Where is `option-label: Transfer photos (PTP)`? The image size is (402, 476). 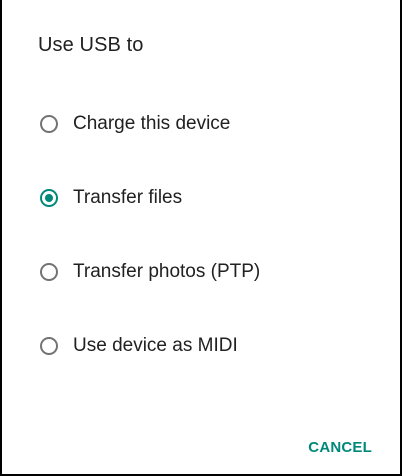
option-label: Transfer photos (PTP) is located at coordinates (167, 271).